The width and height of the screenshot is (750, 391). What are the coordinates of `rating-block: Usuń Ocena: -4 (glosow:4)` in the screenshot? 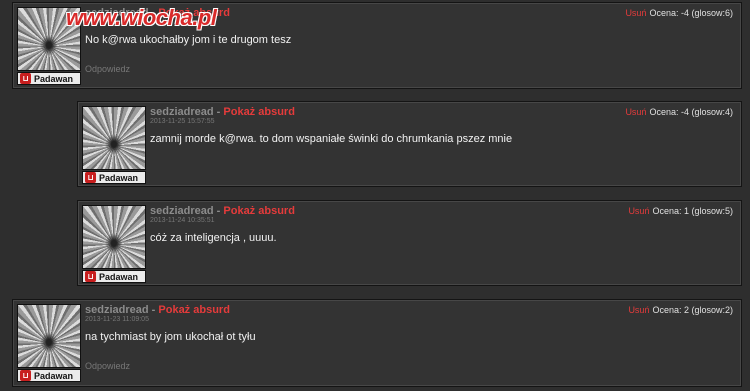 It's located at (679, 112).